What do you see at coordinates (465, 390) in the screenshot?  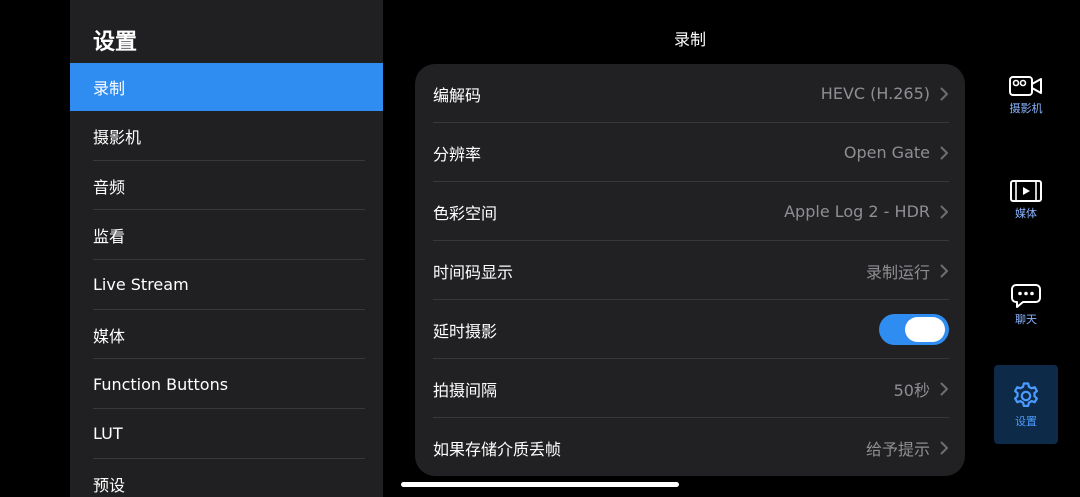 I see `interval-label: 拍摄间隔` at bounding box center [465, 390].